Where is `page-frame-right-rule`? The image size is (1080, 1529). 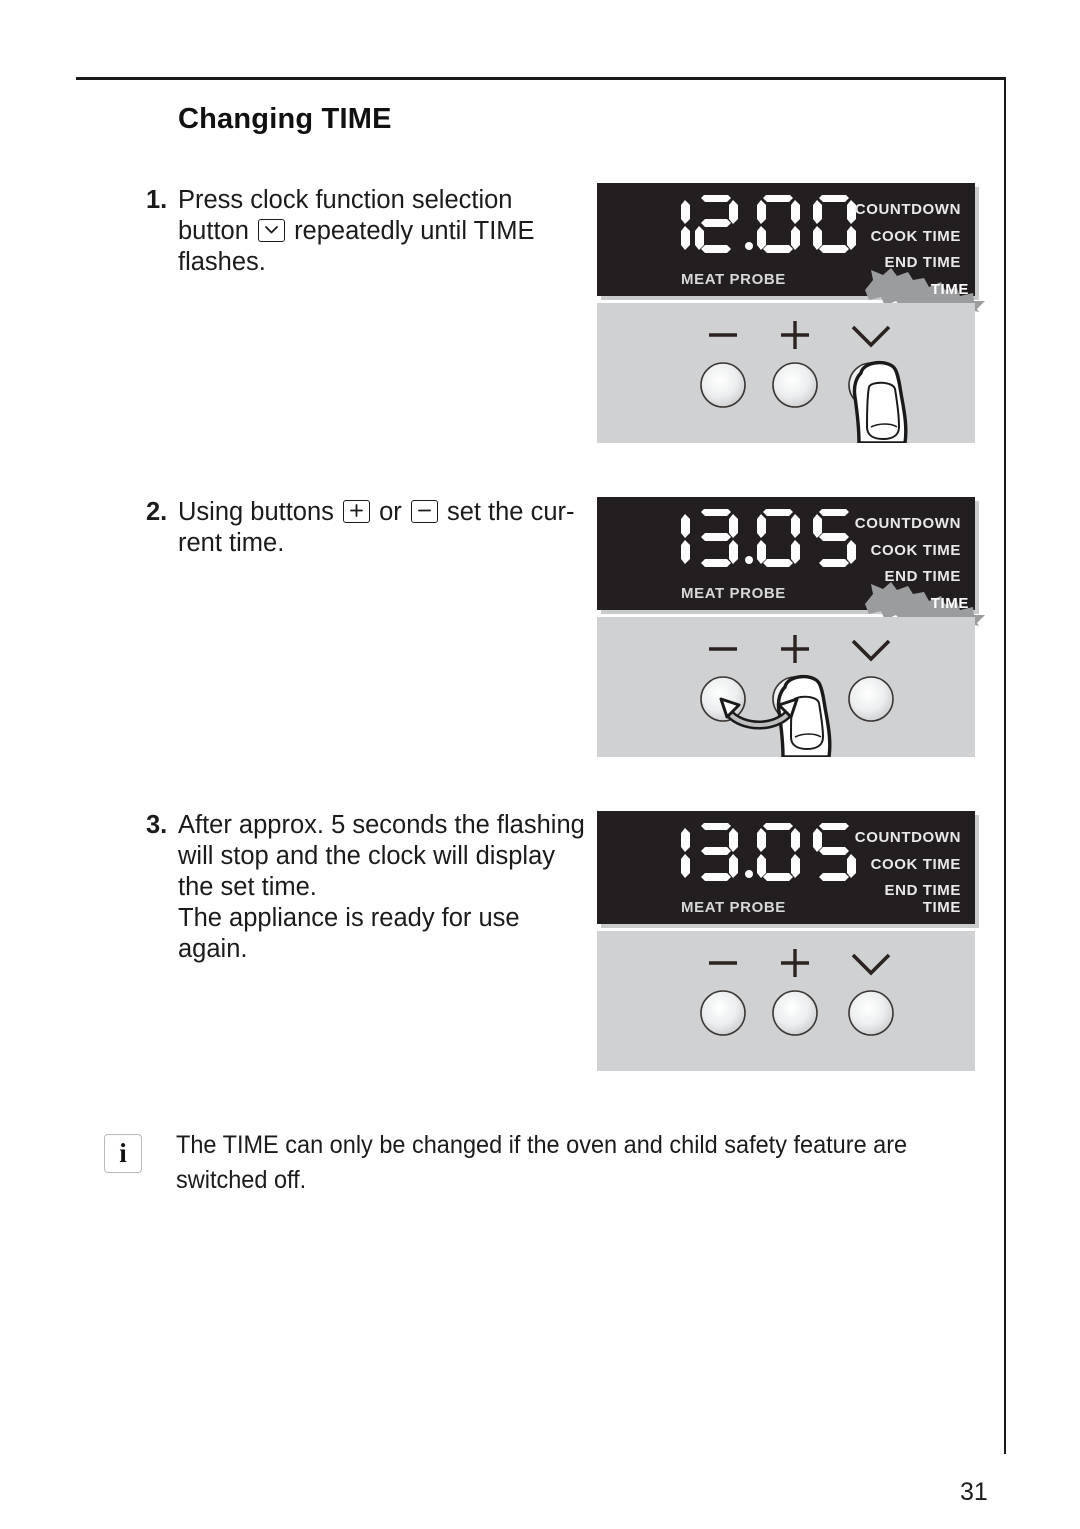 page-frame-right-rule is located at coordinates (1005, 765).